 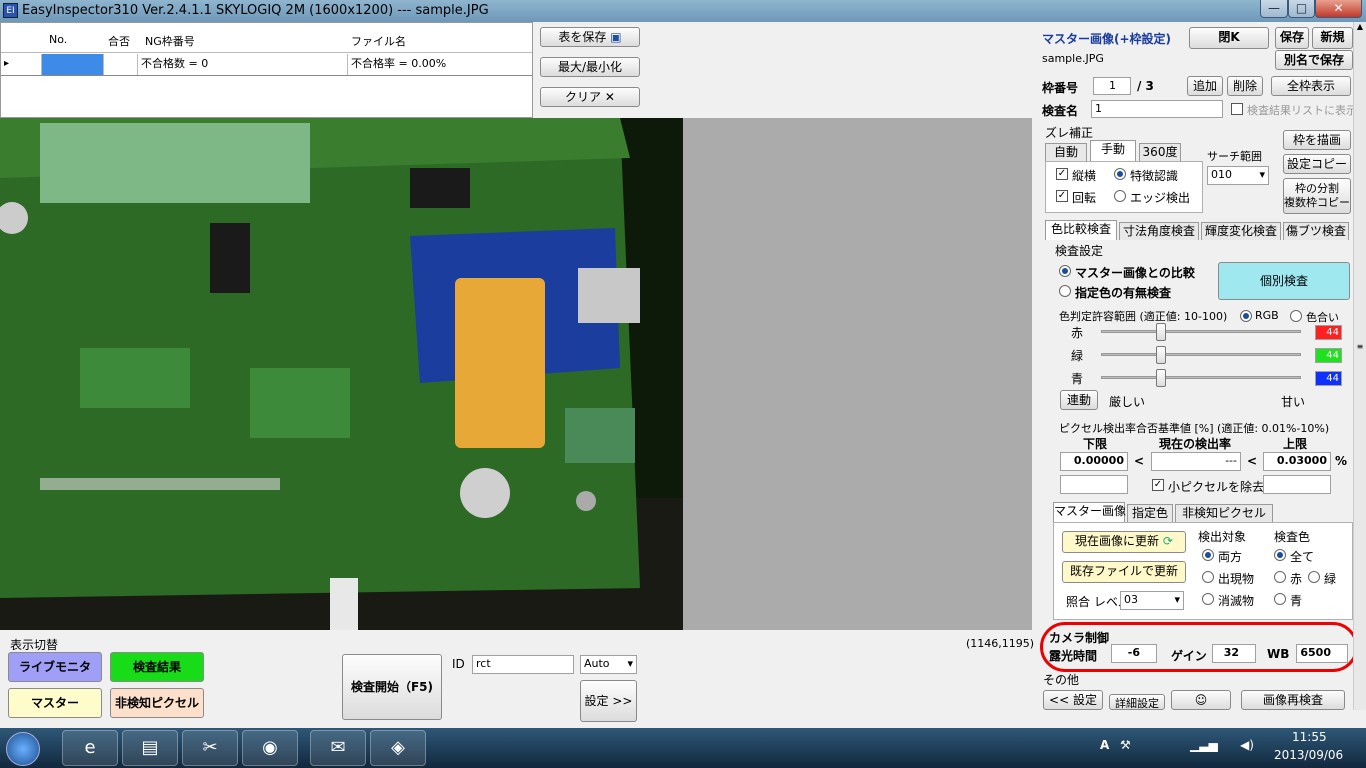 What do you see at coordinates (1104, 745) in the screenshot?
I see `ime-indicator: A` at bounding box center [1104, 745].